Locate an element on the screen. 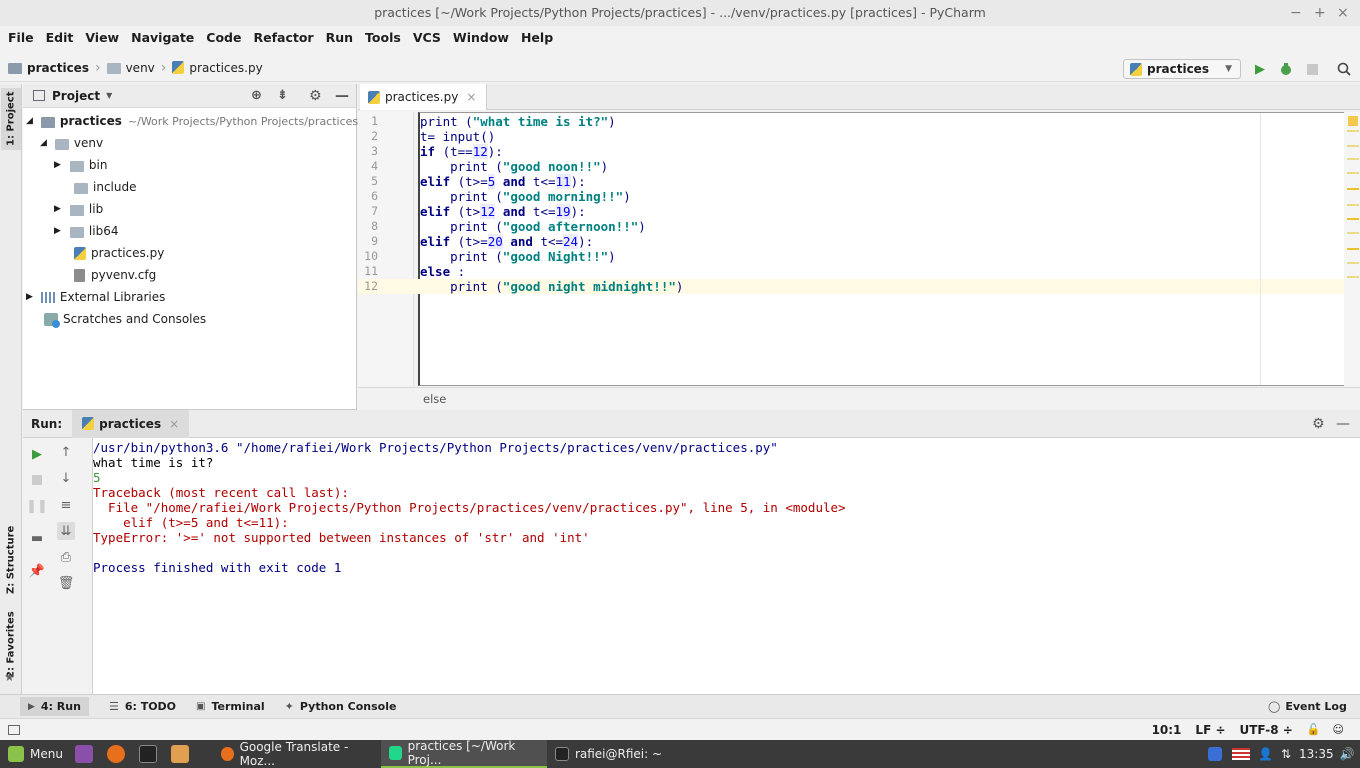 The image size is (1360, 768). breadcrumb-practices: practices is located at coordinates (48, 68).